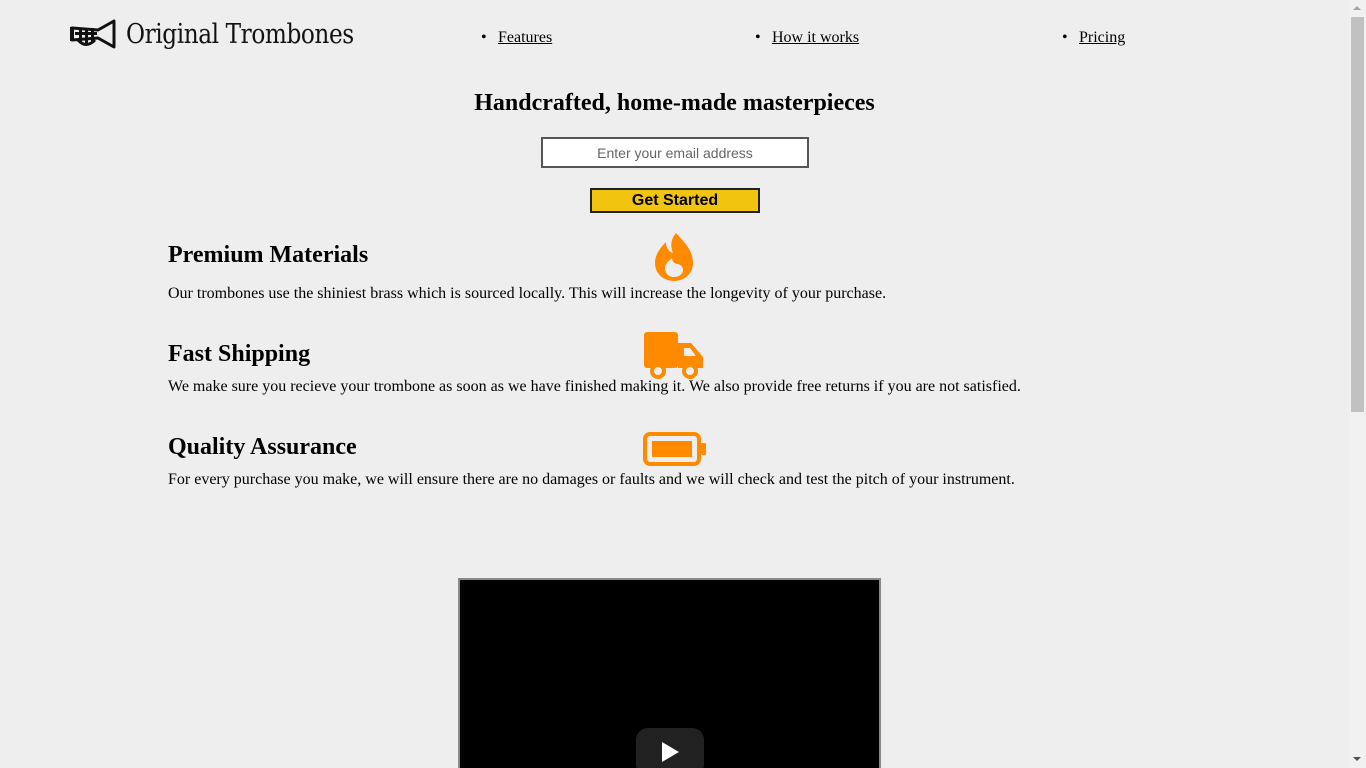 Image resolution: width=1366 pixels, height=768 pixels. Describe the element at coordinates (1357, 8) in the screenshot. I see `scroll-up-arrow` at that location.